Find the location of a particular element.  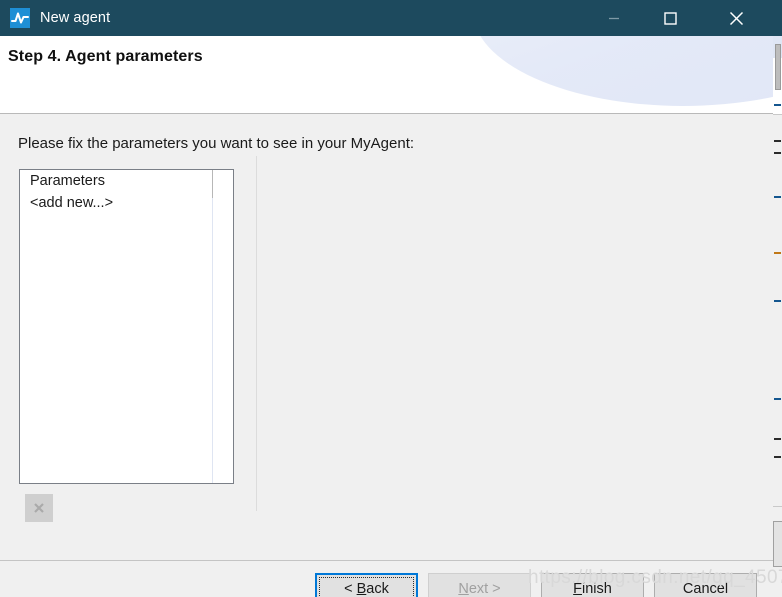

titlebar: New agent is located at coordinates (386, 18).